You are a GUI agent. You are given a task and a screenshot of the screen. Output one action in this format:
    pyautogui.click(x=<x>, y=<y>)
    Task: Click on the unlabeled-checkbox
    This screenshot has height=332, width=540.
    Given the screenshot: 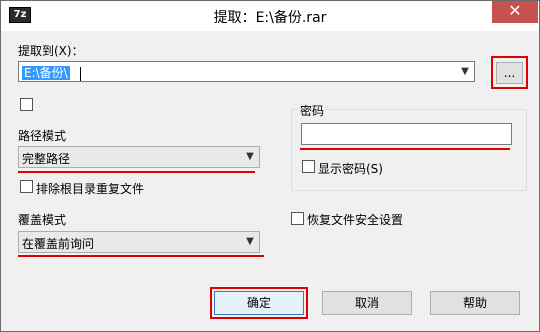 What is the action you would take?
    pyautogui.click(x=26, y=104)
    